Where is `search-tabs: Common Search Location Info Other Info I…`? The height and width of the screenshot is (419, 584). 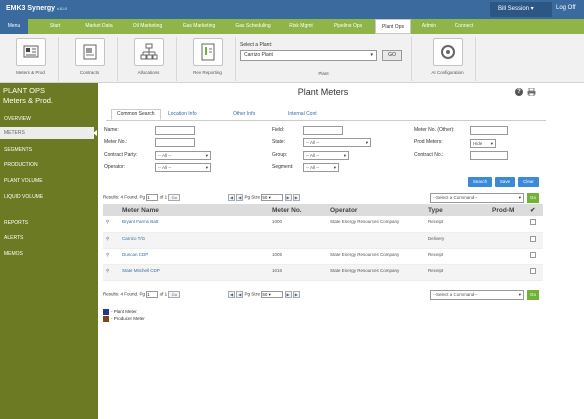 search-tabs: Common Search Location Info Other Info I… is located at coordinates (326, 115).